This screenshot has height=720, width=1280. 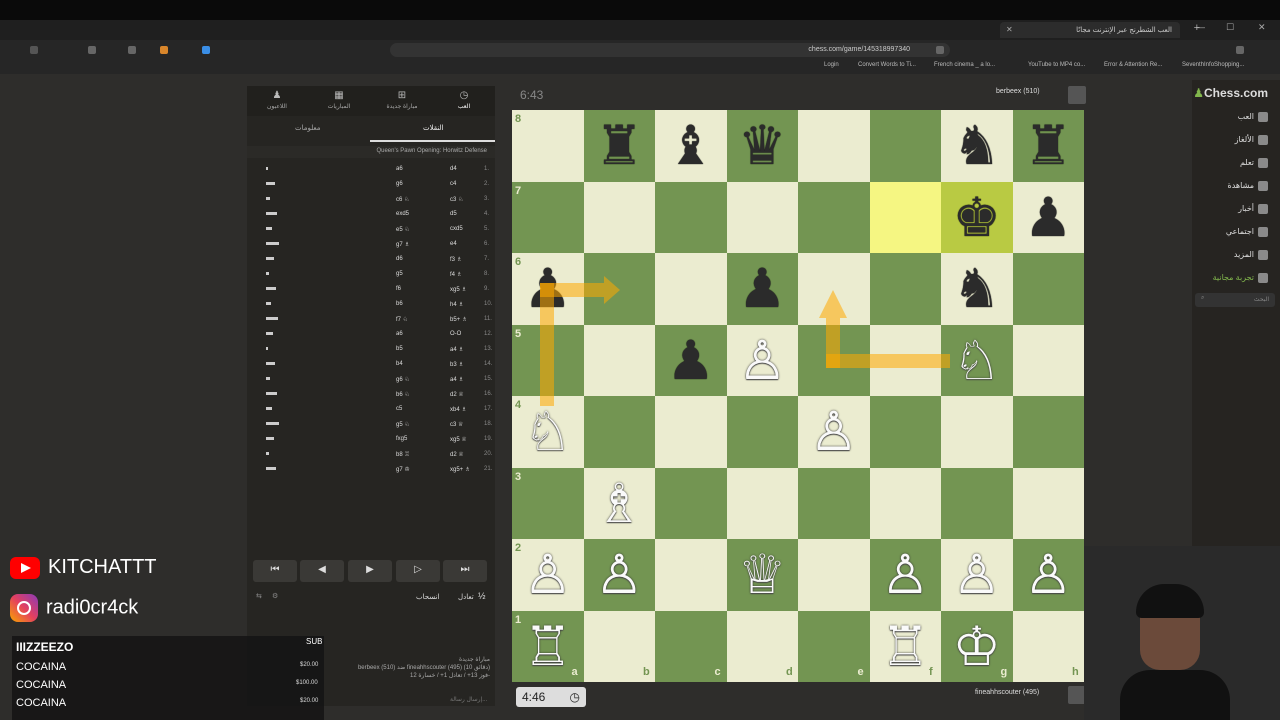 I want to click on move-black: g5 ♘, so click(x=403, y=424).